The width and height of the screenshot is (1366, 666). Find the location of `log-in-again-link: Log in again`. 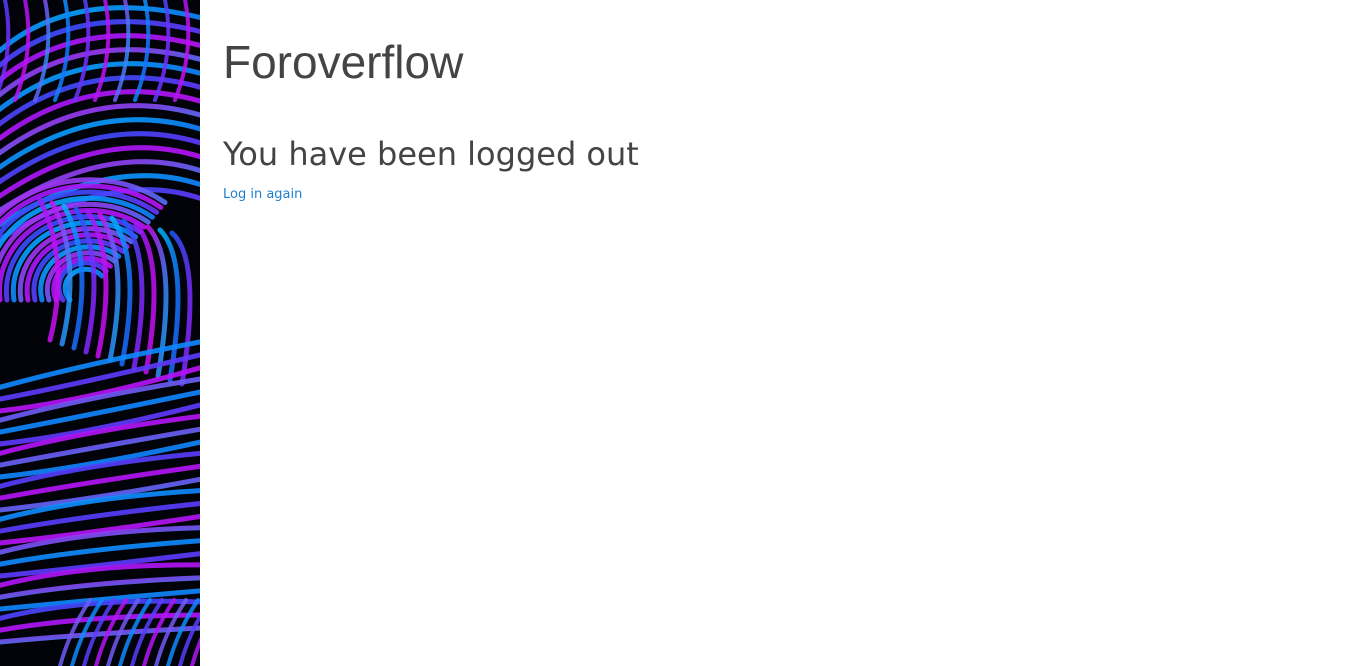

log-in-again-link: Log in again is located at coordinates (262, 195).